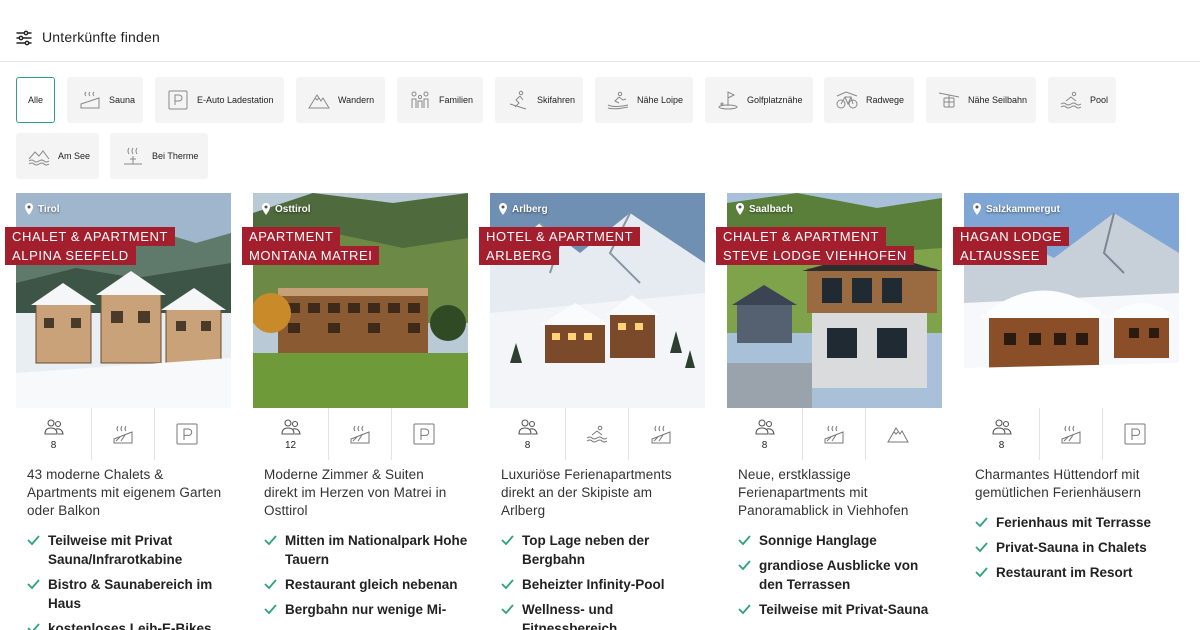  I want to click on card-name: HOTEL & APARTMENT ARLBERG, so click(560, 246).